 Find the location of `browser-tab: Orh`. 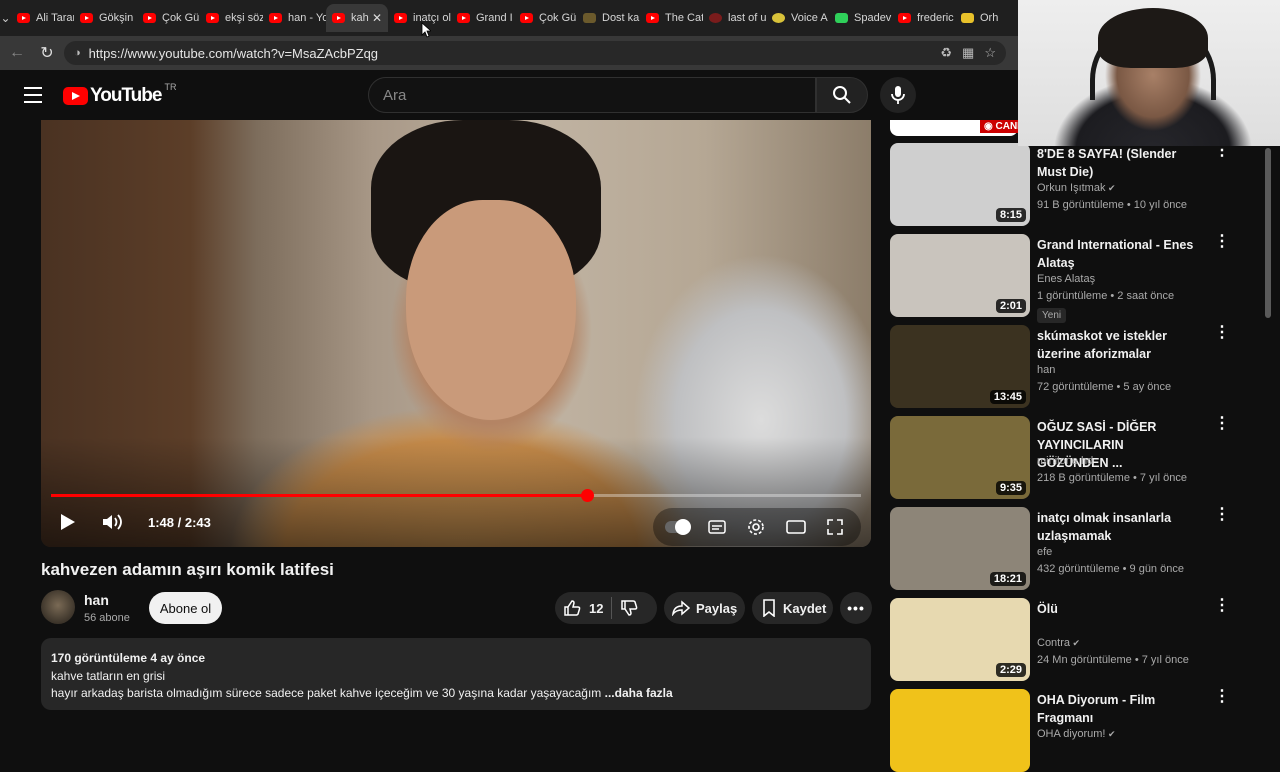

browser-tab: Orh is located at coordinates (986, 18).